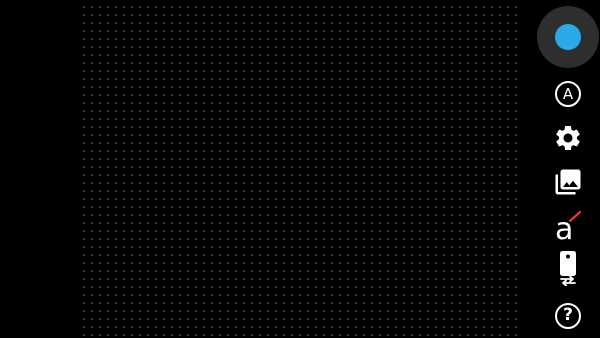  I want to click on help-icon: ?, so click(568, 316).